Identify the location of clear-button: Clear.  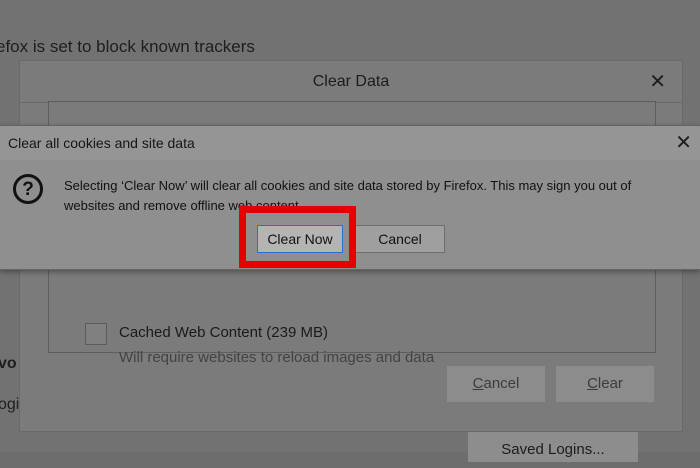
(605, 384).